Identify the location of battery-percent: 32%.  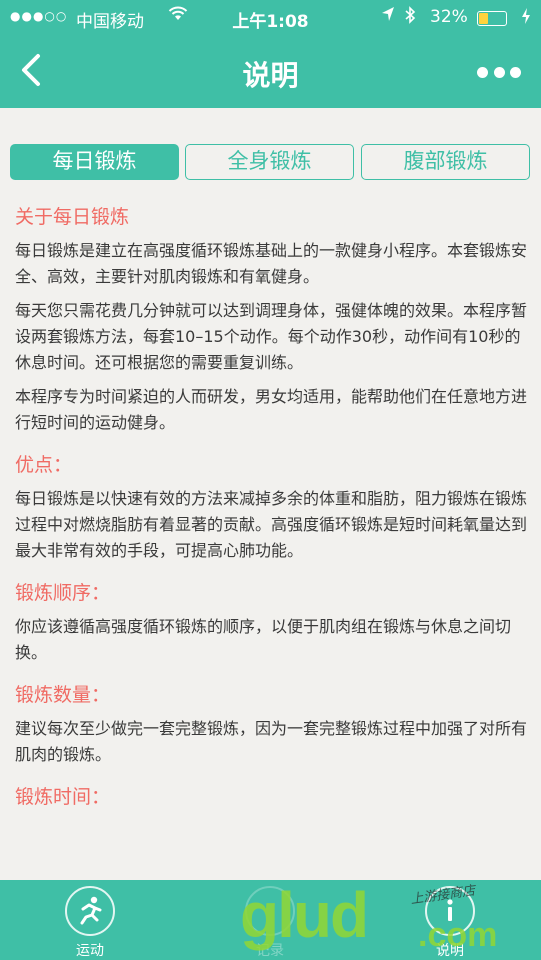
(449, 17).